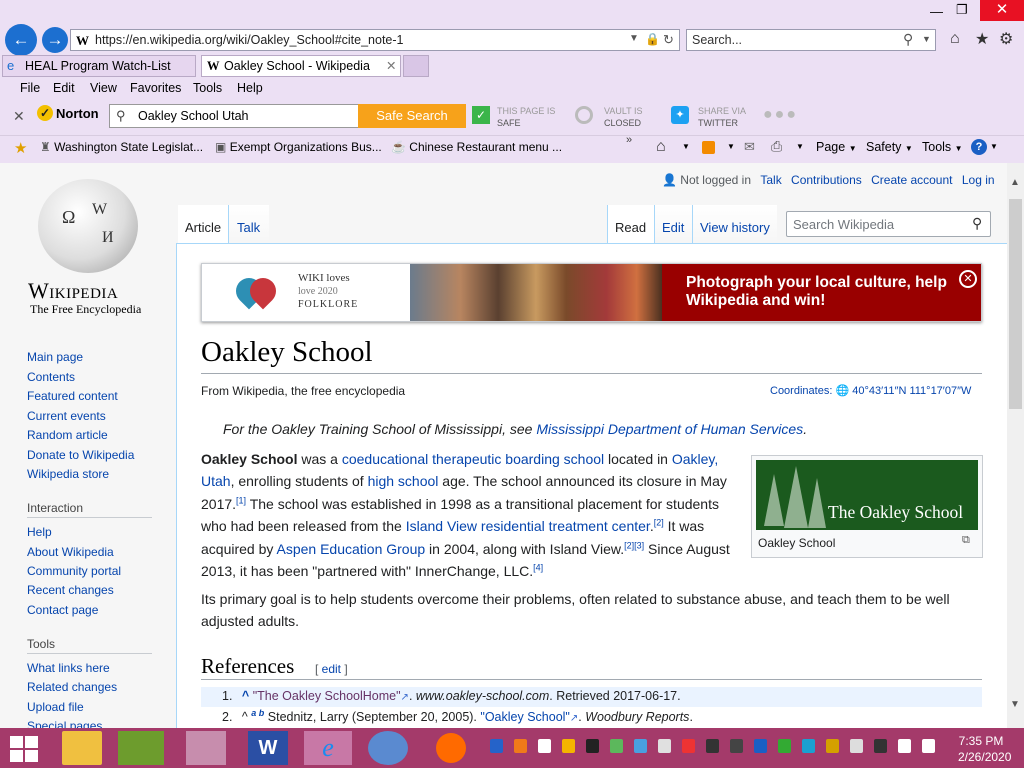 This screenshot has width=1024, height=768. I want to click on edit-section-link: edit, so click(331, 669).